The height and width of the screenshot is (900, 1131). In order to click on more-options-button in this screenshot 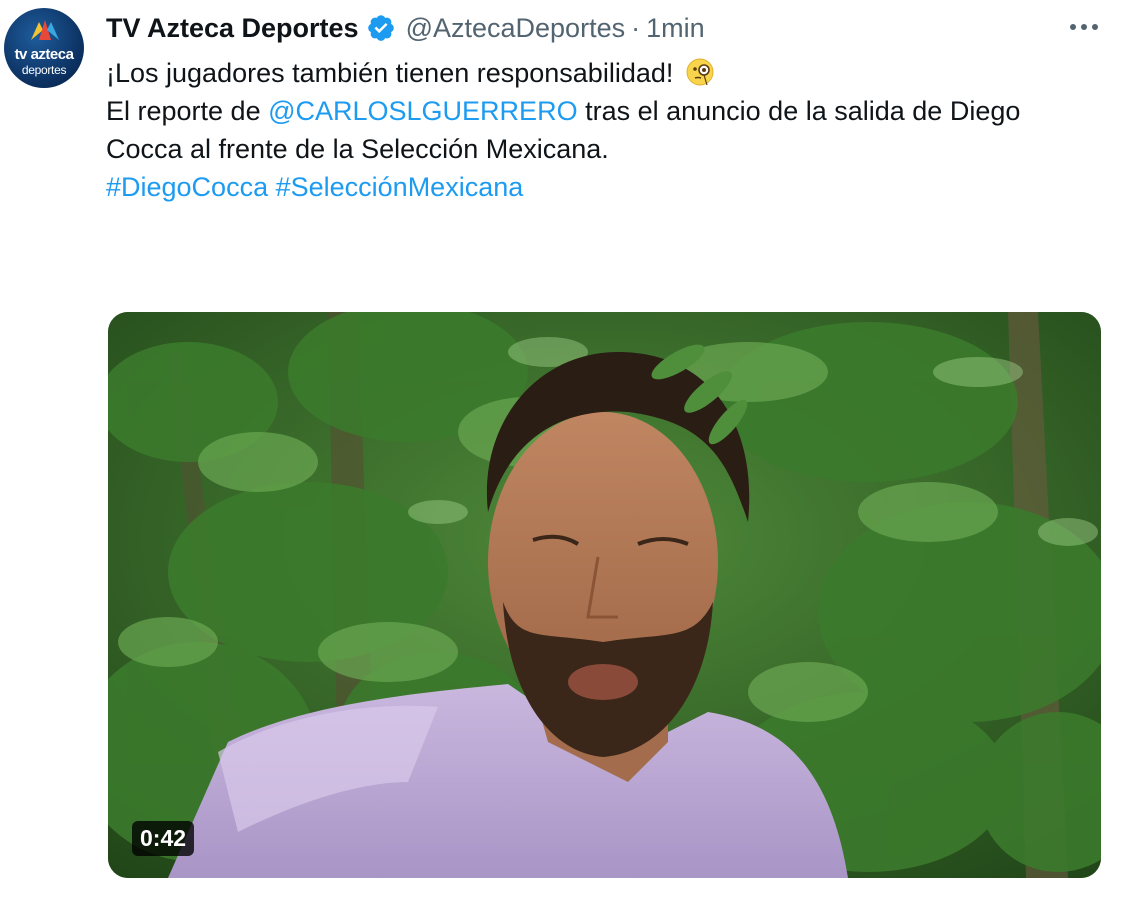, I will do `click(1084, 27)`.